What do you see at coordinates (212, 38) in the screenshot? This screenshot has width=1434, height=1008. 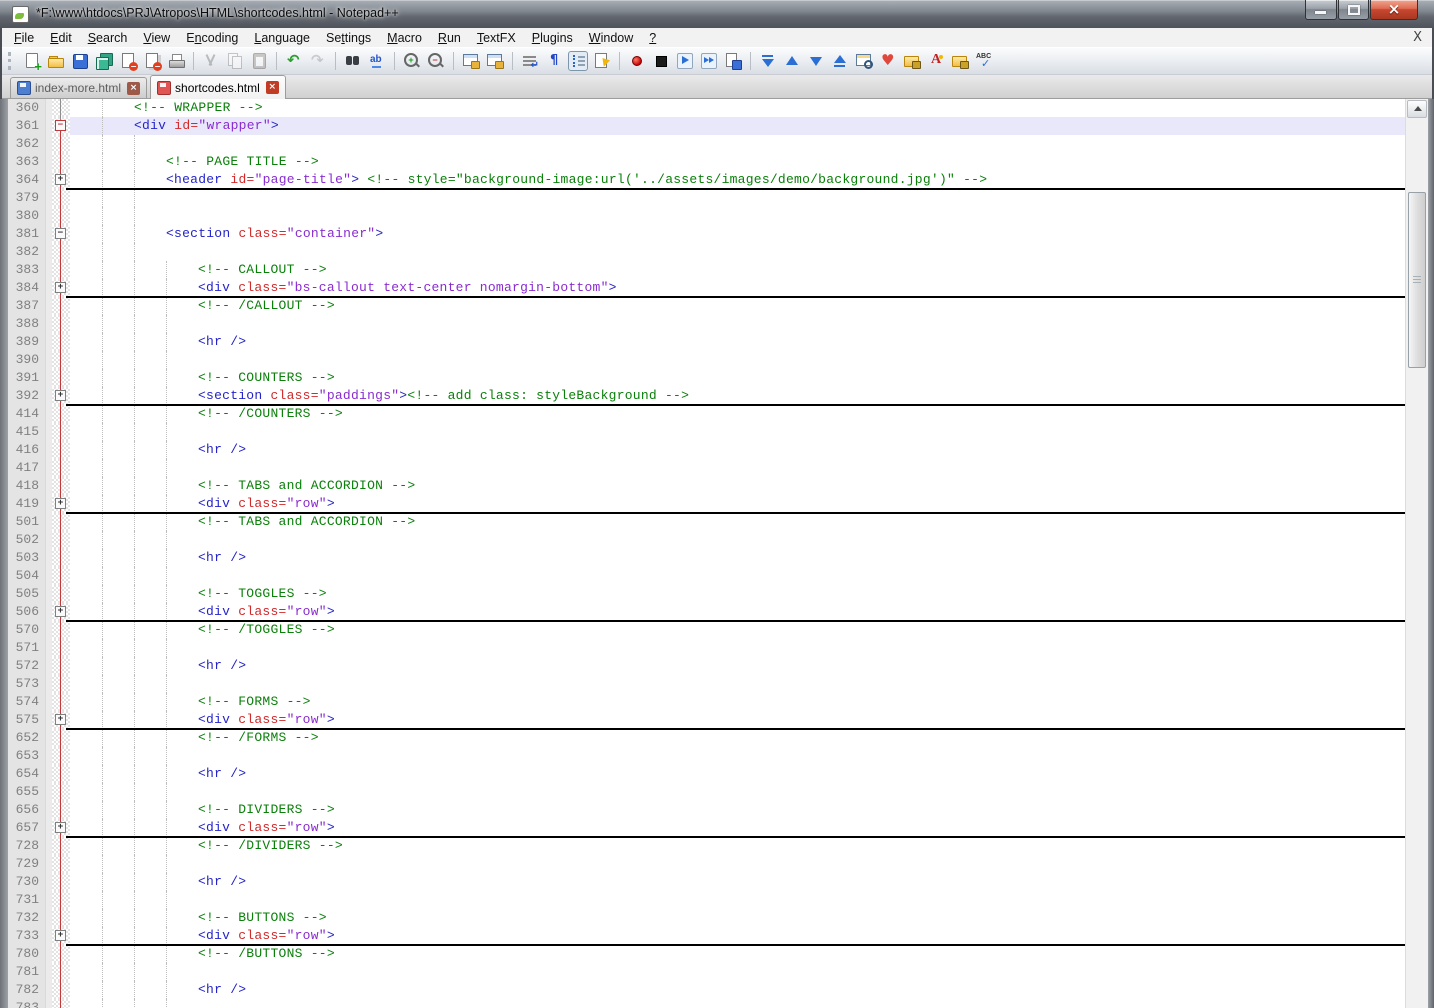 I see `menu-encoding: Encoding` at bounding box center [212, 38].